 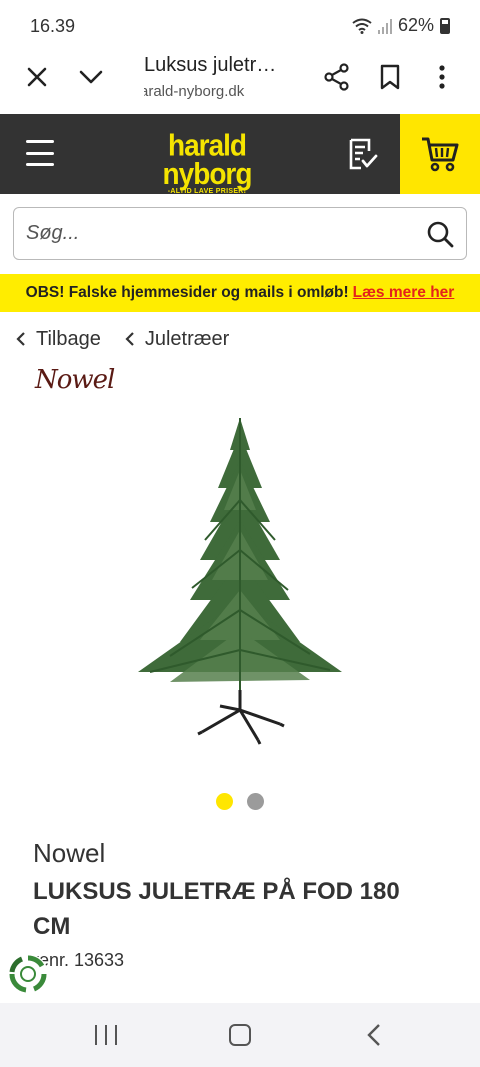 I want to click on share-icon, so click(x=336, y=77).